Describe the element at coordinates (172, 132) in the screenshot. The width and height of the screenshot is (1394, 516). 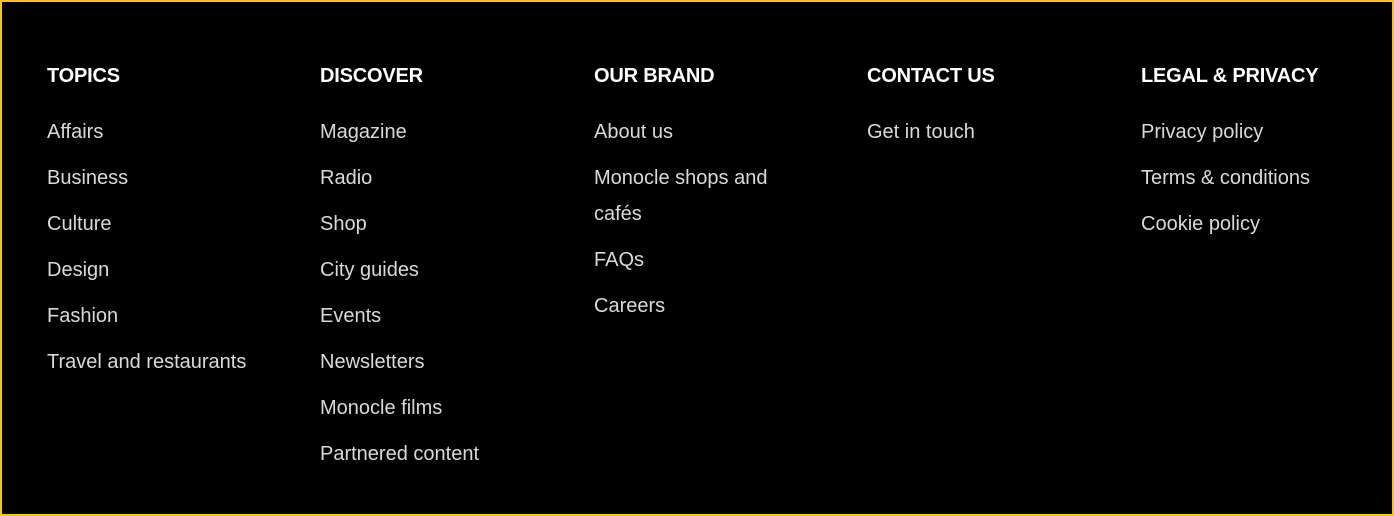
I see `footer-link-affairs: Affairs` at that location.